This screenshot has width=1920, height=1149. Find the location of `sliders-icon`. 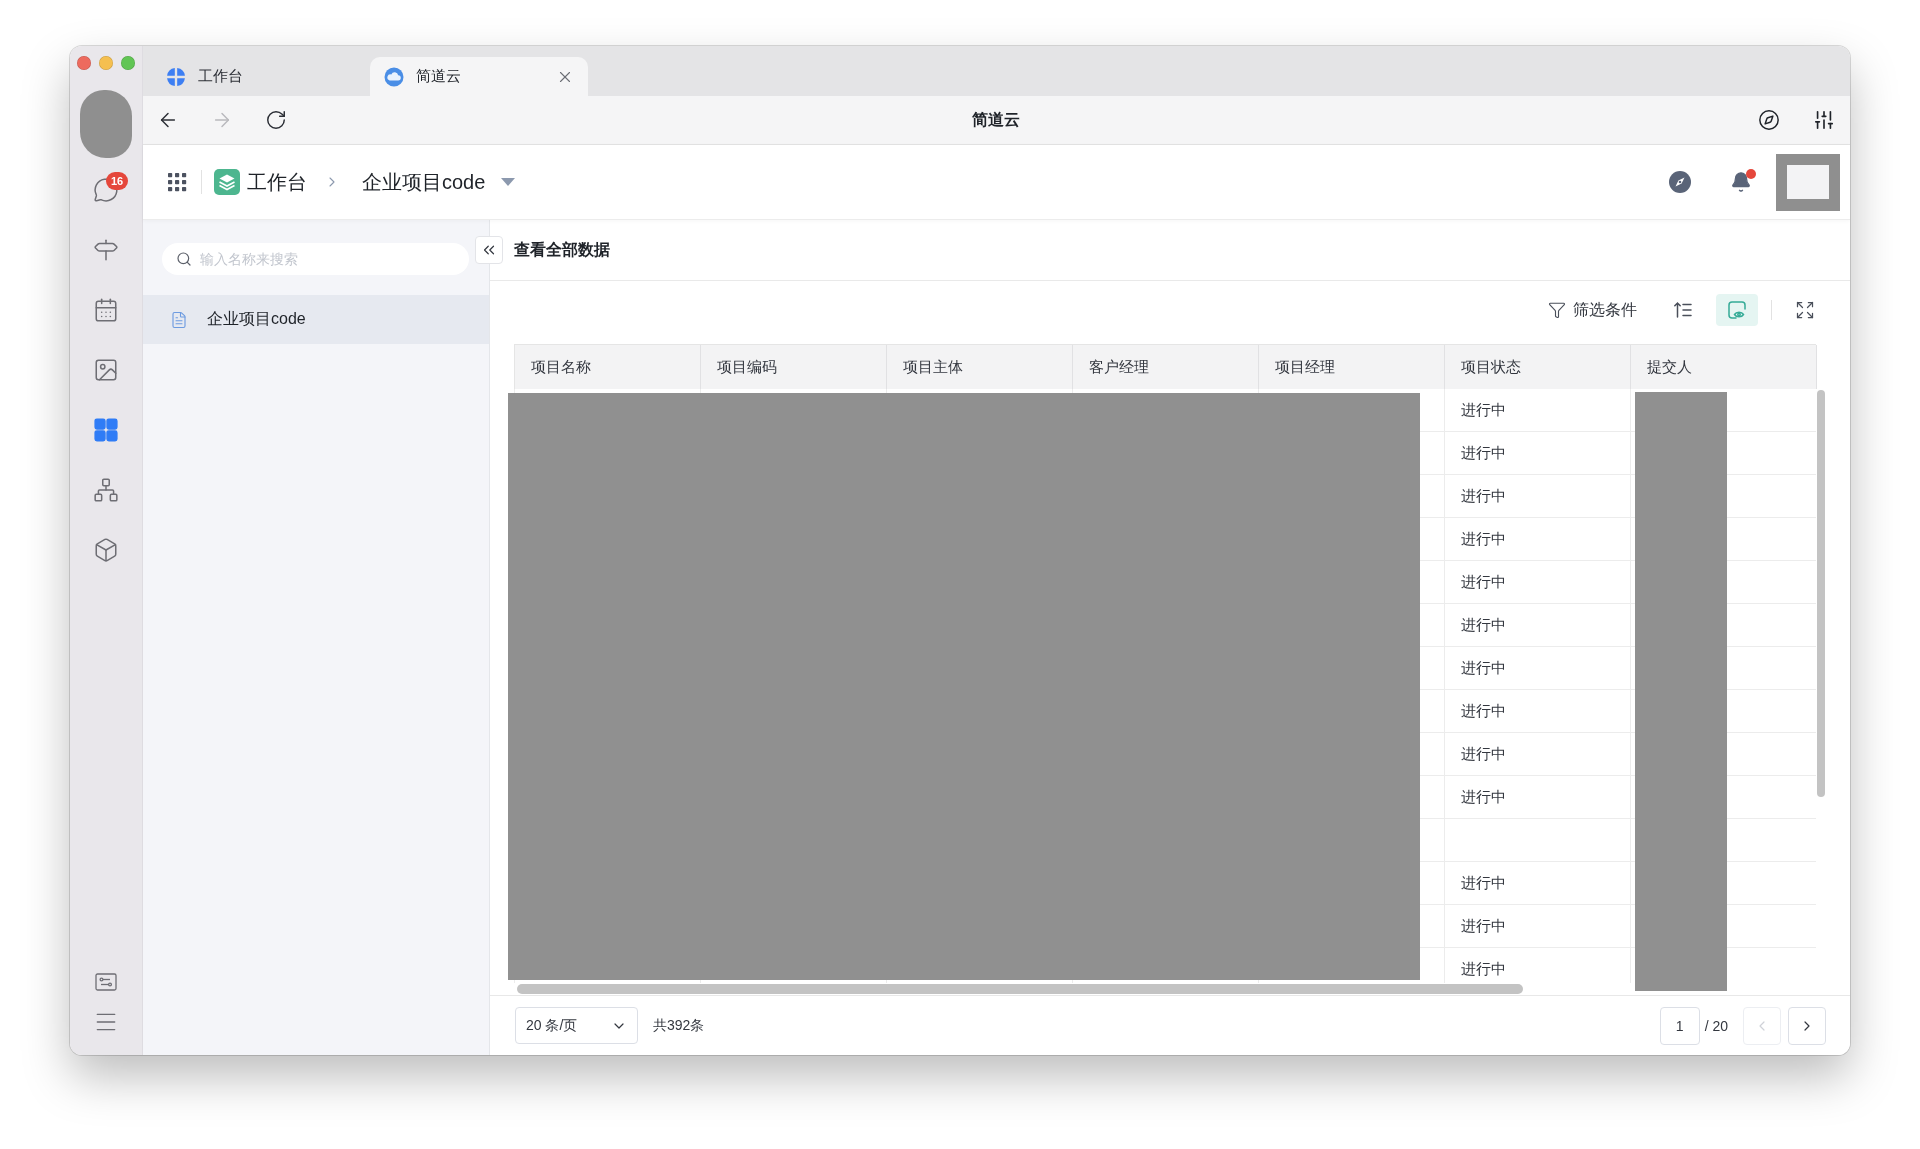

sliders-icon is located at coordinates (1824, 120).